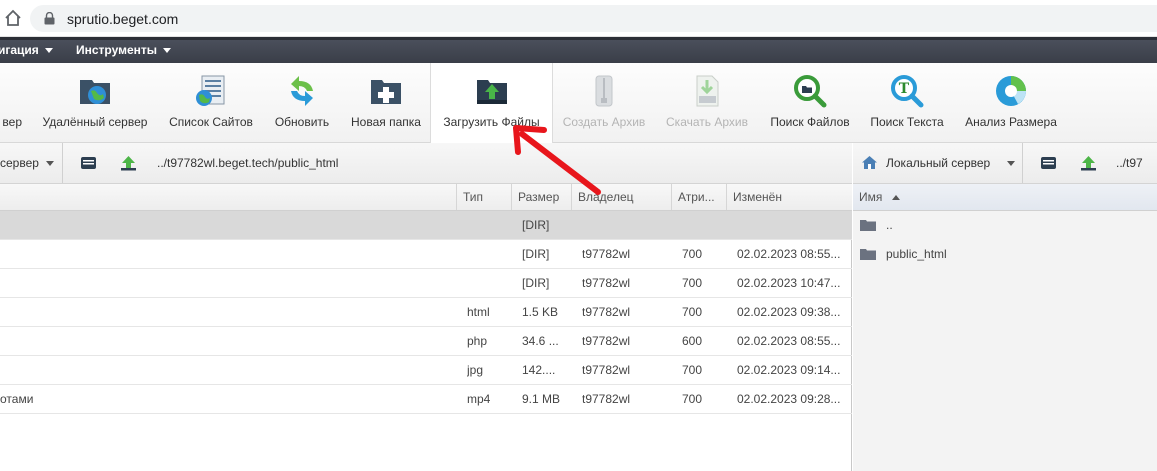 This screenshot has width=1157, height=471. What do you see at coordinates (248, 163) in the screenshot?
I see `left-path-text: ../t97782wl.beget.tech/public_html` at bounding box center [248, 163].